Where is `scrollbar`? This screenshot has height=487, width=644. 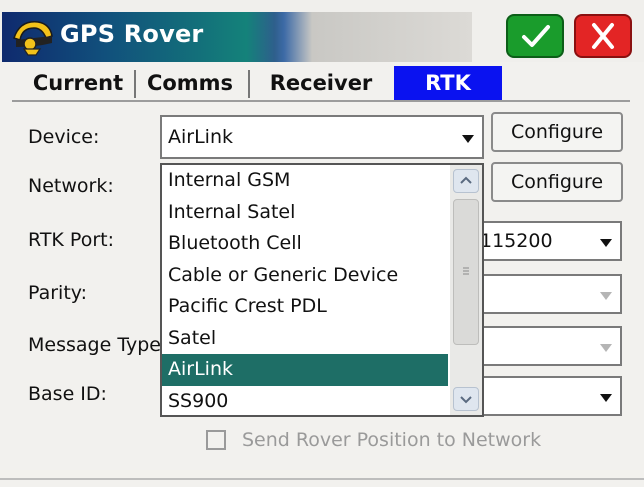
scrollbar is located at coordinates (466, 290).